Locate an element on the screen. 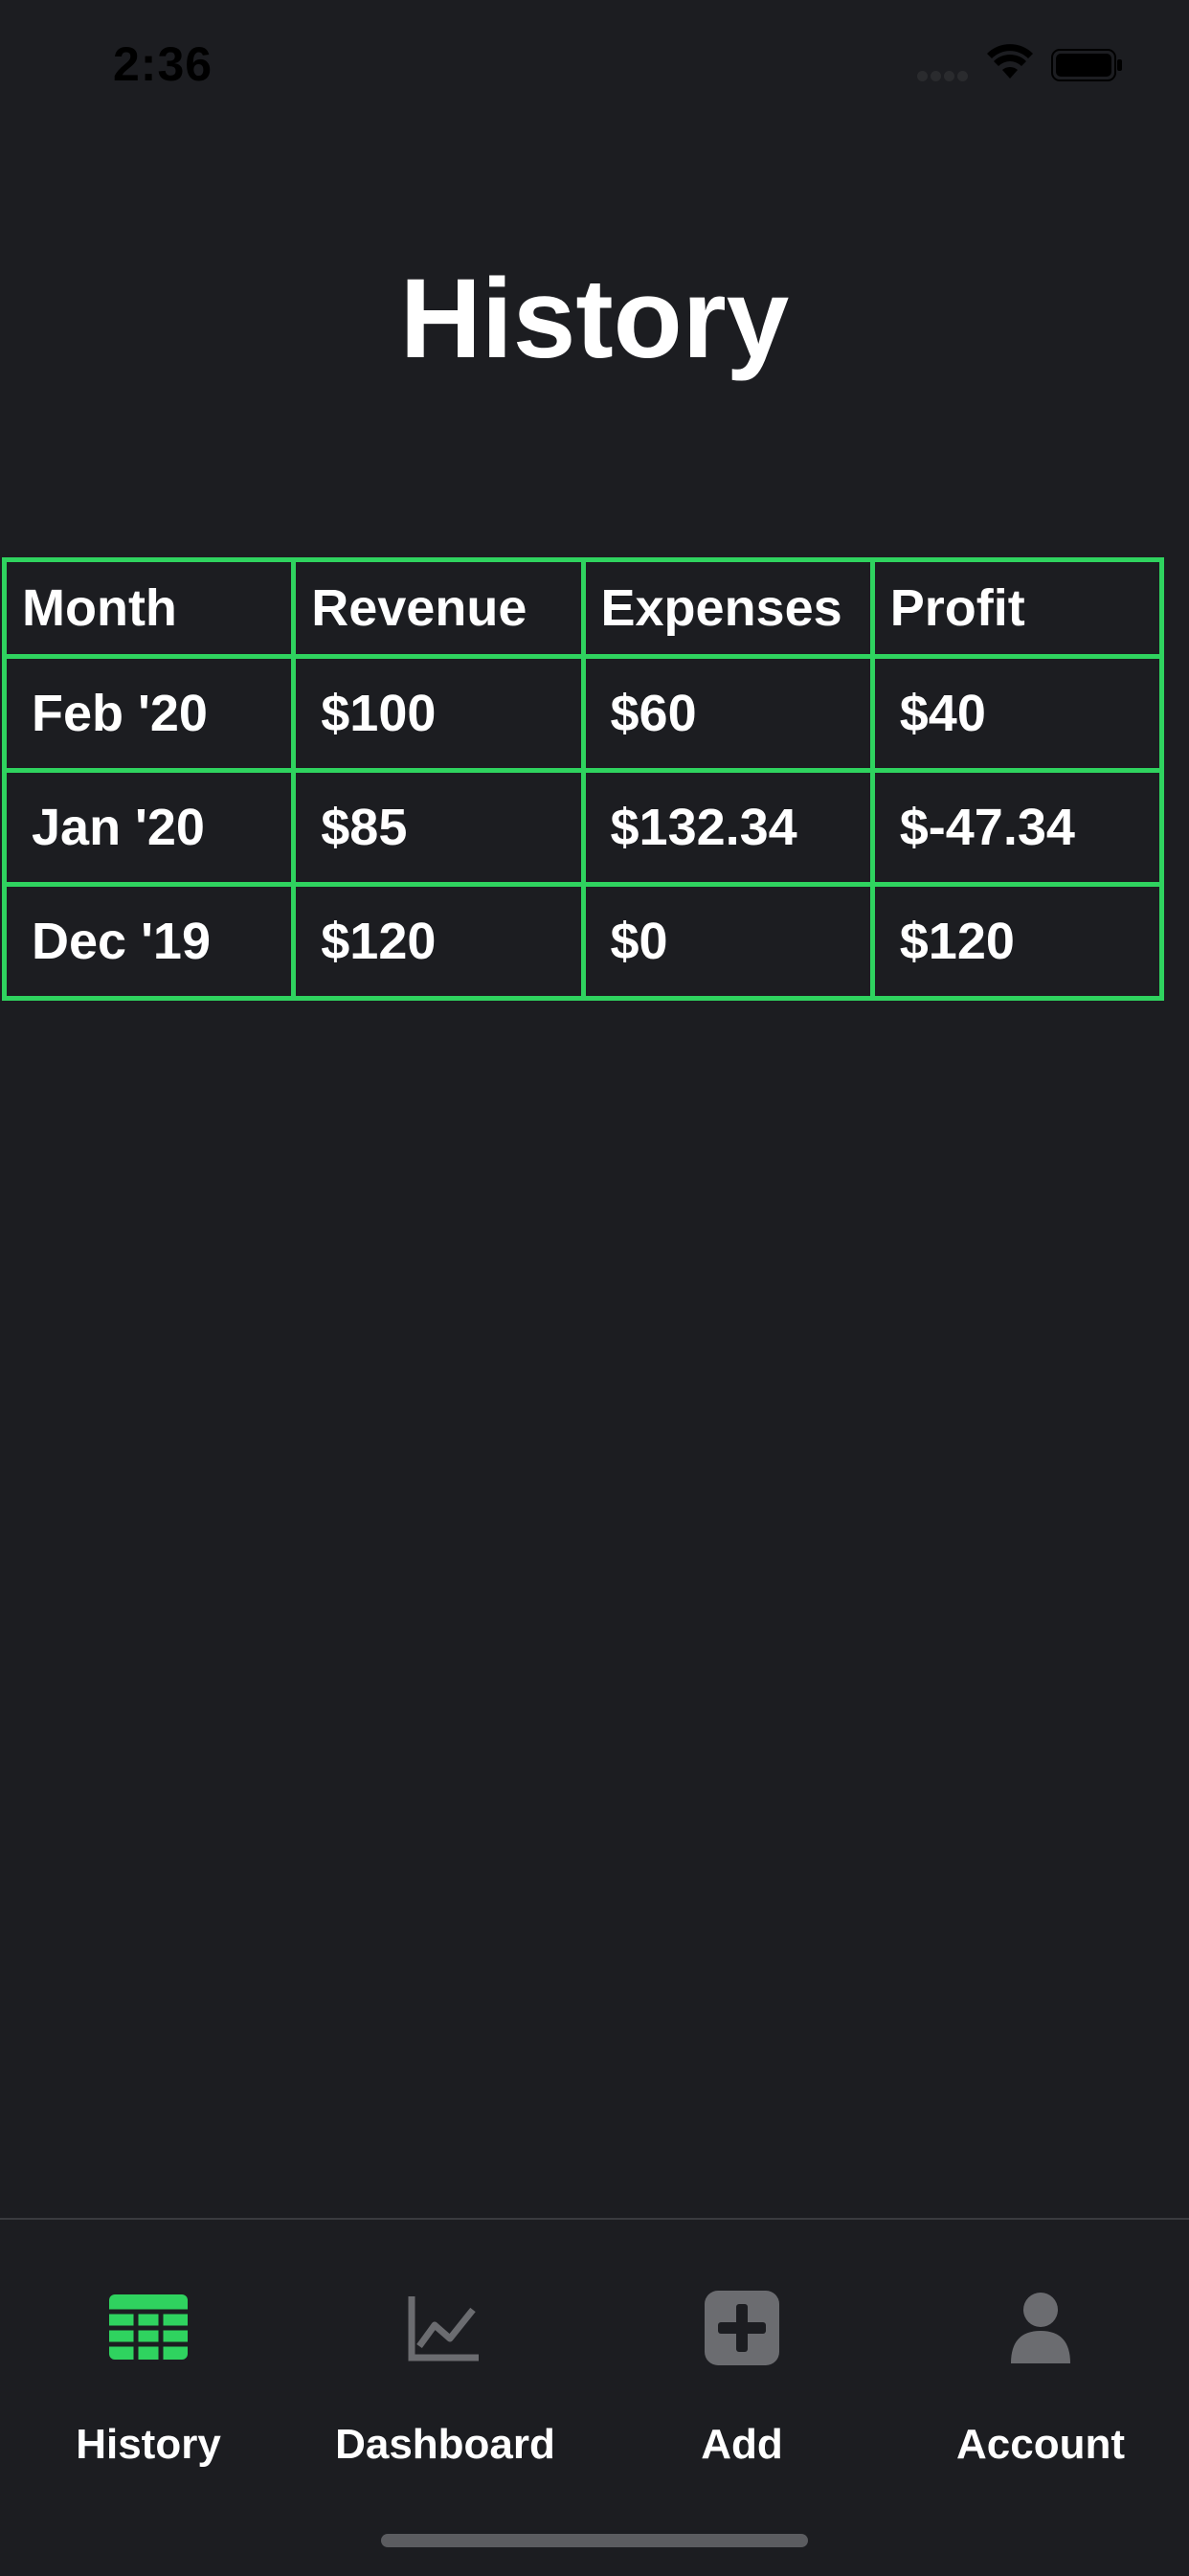 The width and height of the screenshot is (1189, 2576). cell-month: Dec '19 is located at coordinates (149, 941).